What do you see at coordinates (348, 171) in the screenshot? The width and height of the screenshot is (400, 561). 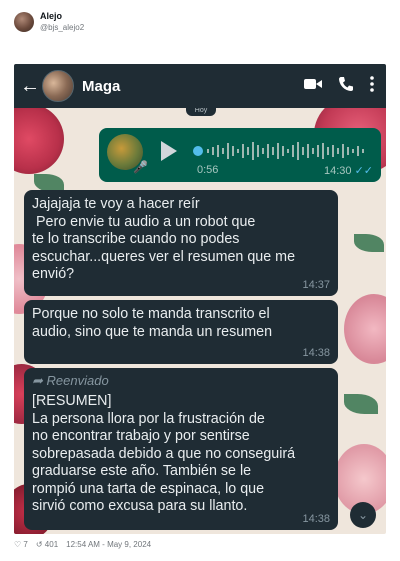 I see `audio-time: 14:30 ✓✓` at bounding box center [348, 171].